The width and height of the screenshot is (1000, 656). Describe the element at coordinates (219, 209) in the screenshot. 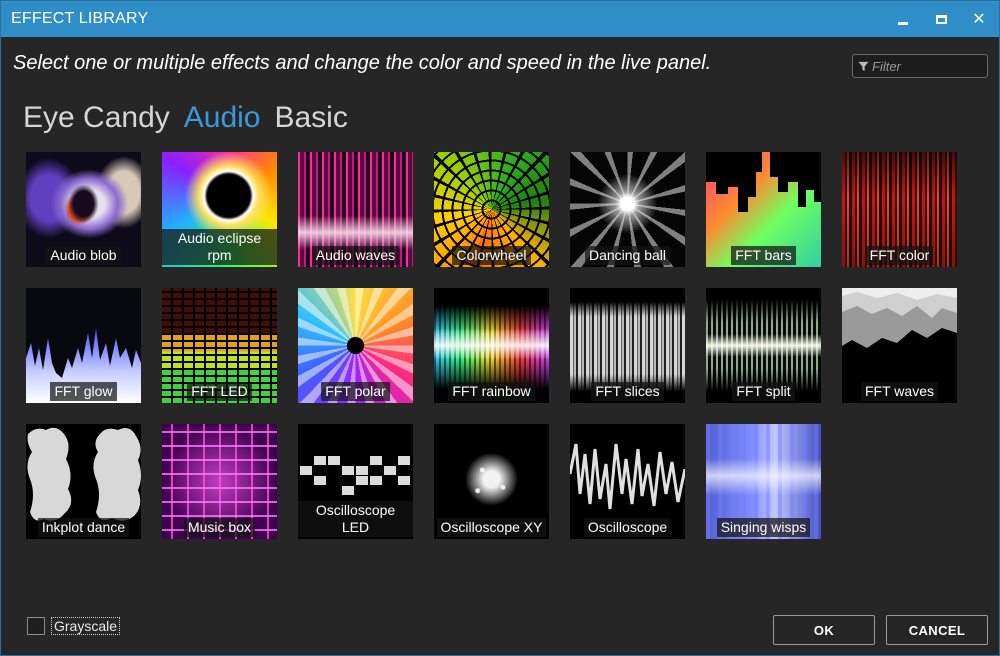

I see `effect-tile-audio-eclipse-rpm: Audio eclipse rpm` at that location.